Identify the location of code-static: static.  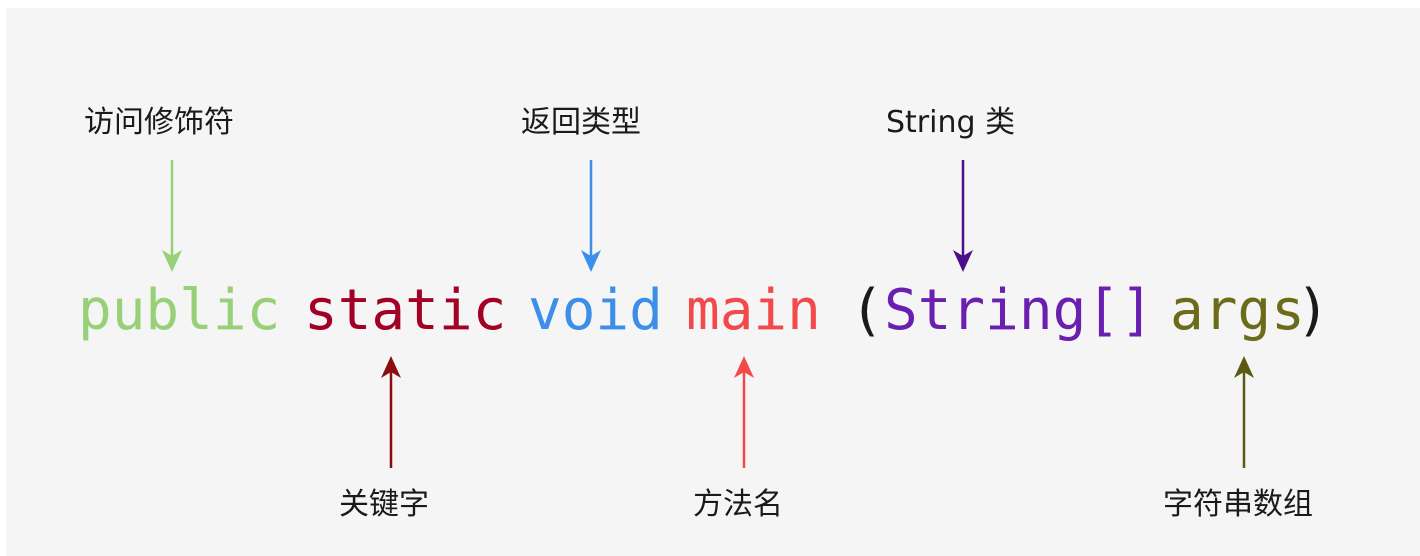
(405, 310).